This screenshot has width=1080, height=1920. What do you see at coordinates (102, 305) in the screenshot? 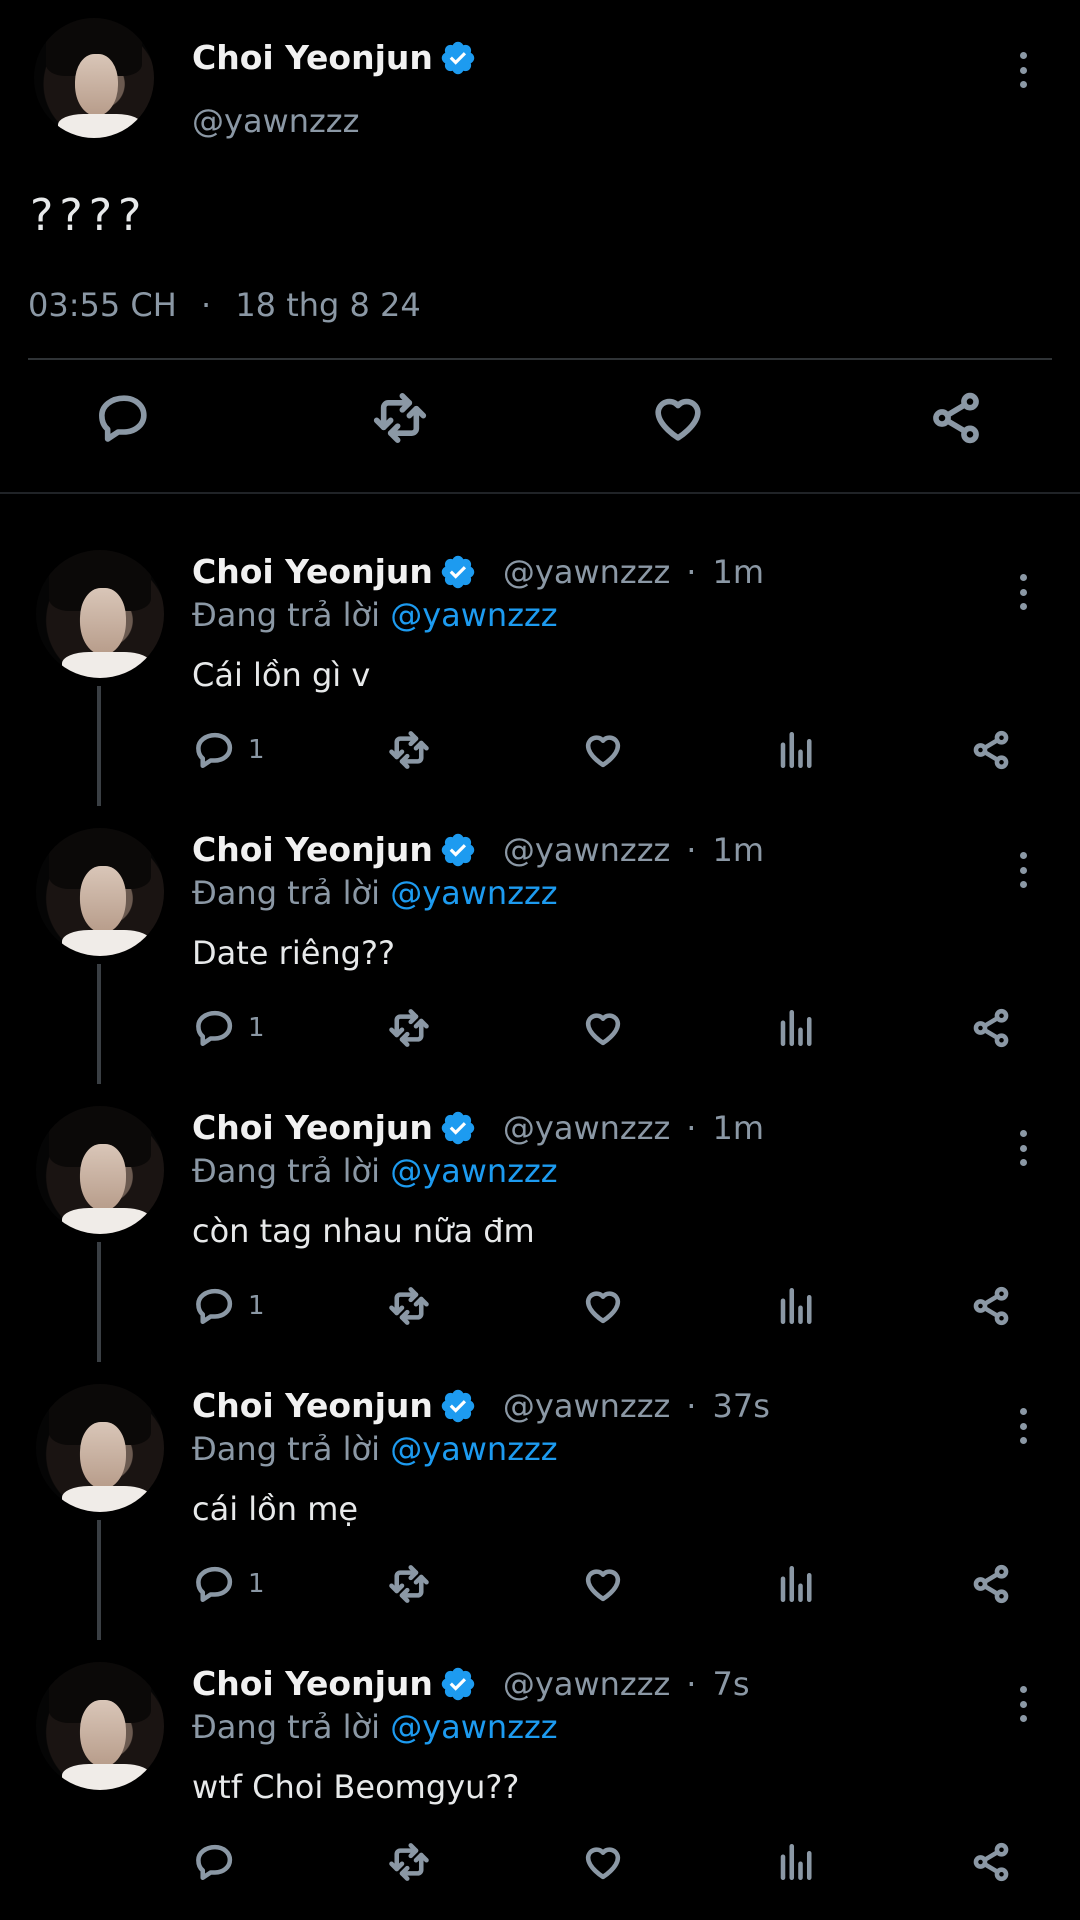
I see `tweet-time: 03:55 CH` at bounding box center [102, 305].